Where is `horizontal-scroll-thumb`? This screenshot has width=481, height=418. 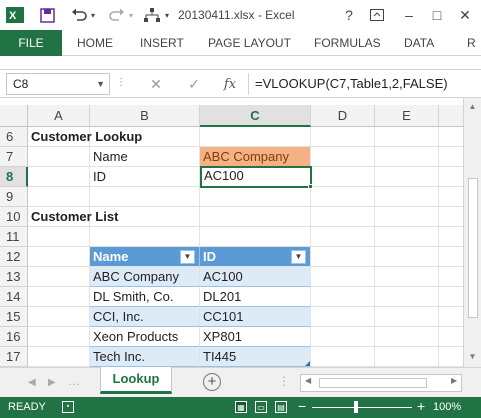 horizontal-scroll-thumb is located at coordinates (373, 383).